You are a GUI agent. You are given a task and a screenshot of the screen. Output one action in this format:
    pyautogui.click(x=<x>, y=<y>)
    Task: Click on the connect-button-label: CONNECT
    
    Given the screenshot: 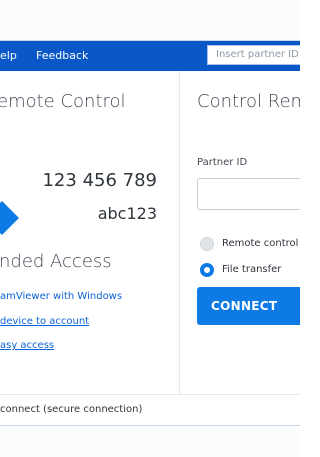 What is the action you would take?
    pyautogui.click(x=244, y=306)
    